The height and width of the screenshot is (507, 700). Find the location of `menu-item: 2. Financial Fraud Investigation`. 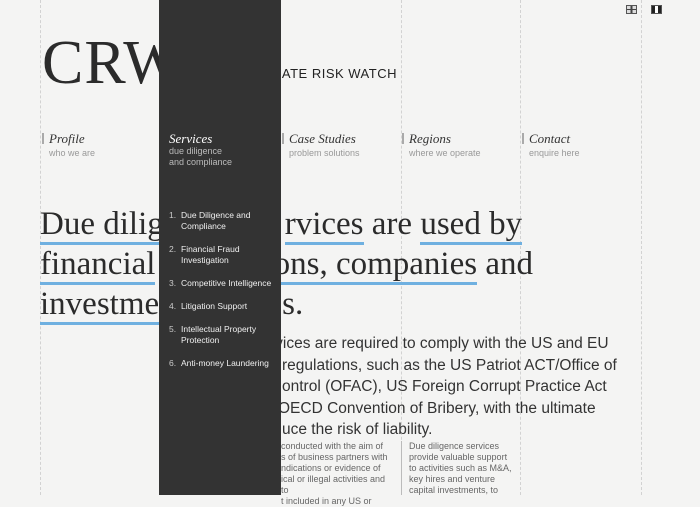

menu-item: 2. Financial Fraud Investigation is located at coordinates (223, 255).